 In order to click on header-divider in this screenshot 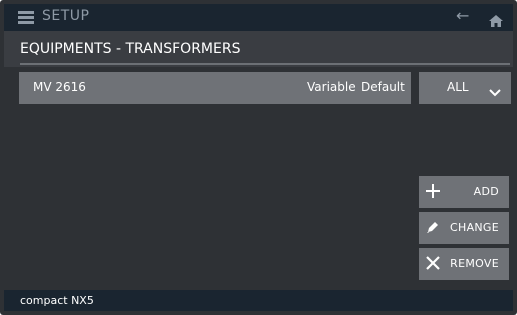, I will do `click(265, 64)`.